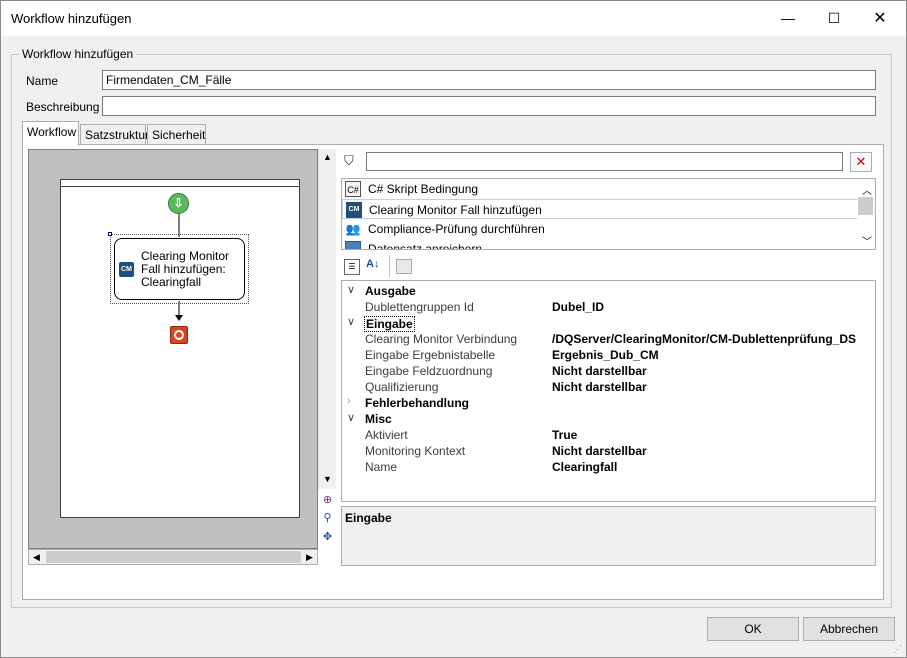 Image resolution: width=907 pixels, height=658 pixels. What do you see at coordinates (608, 291) in the screenshot?
I see `category-ausgabe: ∨ Ausgabe` at bounding box center [608, 291].